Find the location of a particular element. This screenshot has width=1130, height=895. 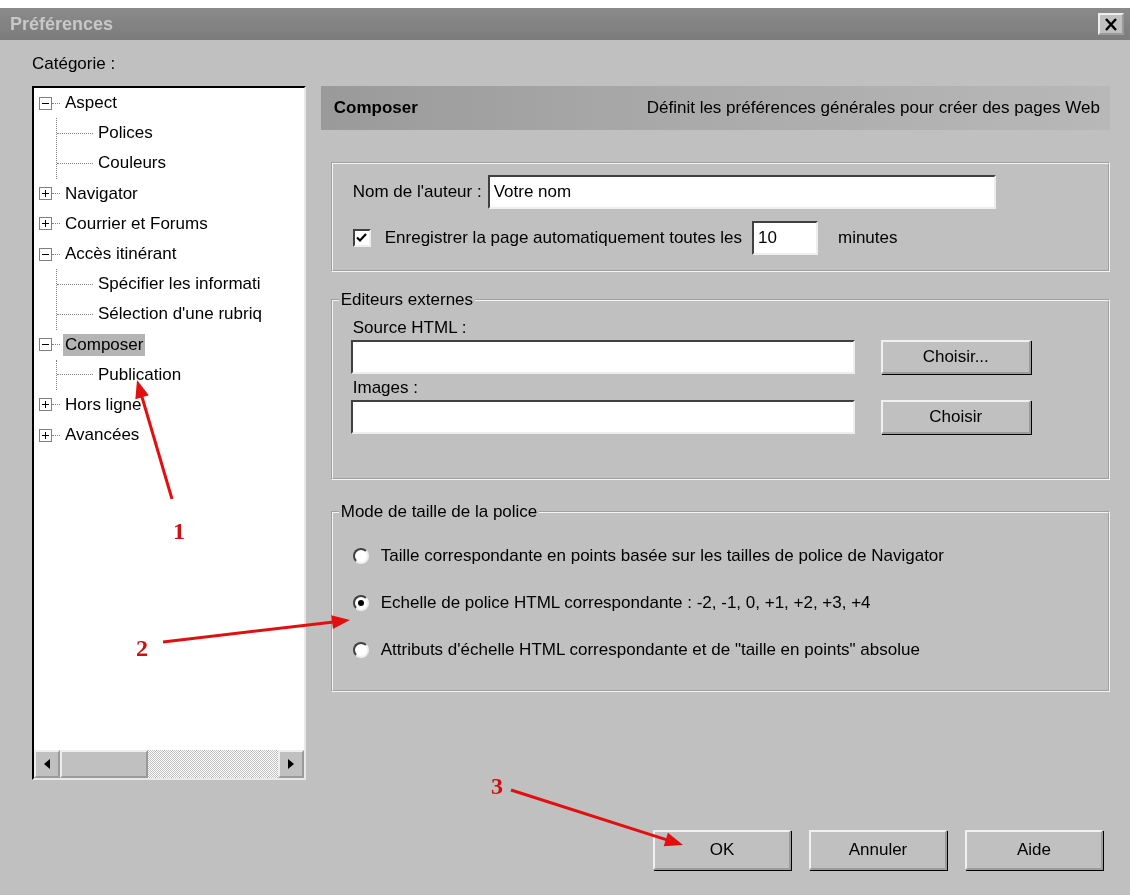

annotation-number: 2 is located at coordinates (142, 648).